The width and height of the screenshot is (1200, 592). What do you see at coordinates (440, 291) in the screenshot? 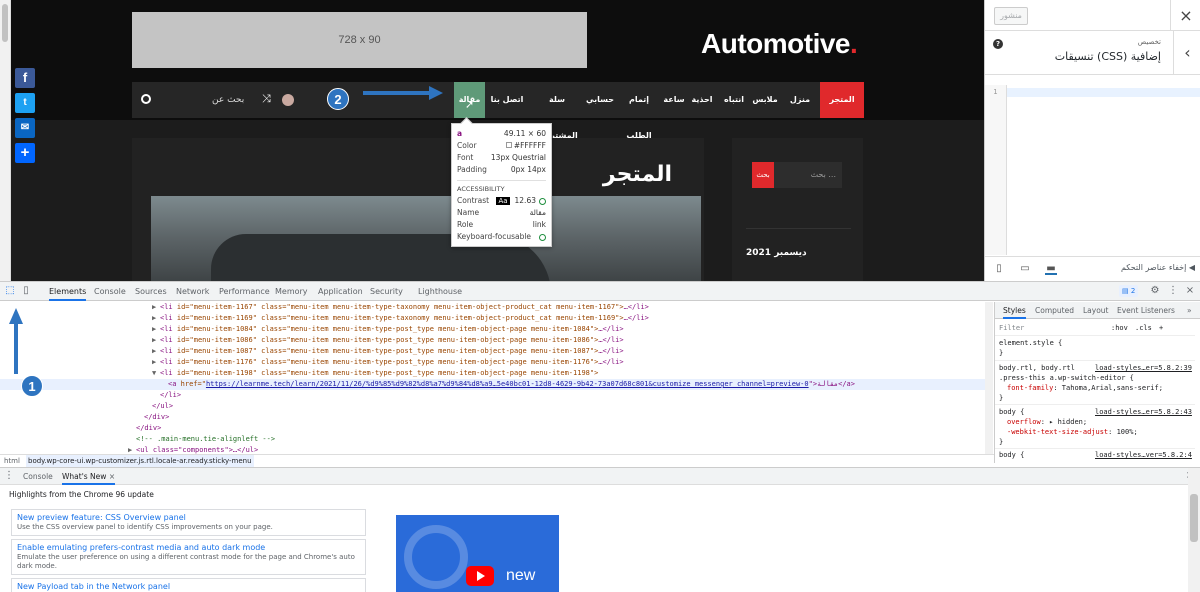
I see `tab-lighthouse: Lighthouse` at bounding box center [440, 291].